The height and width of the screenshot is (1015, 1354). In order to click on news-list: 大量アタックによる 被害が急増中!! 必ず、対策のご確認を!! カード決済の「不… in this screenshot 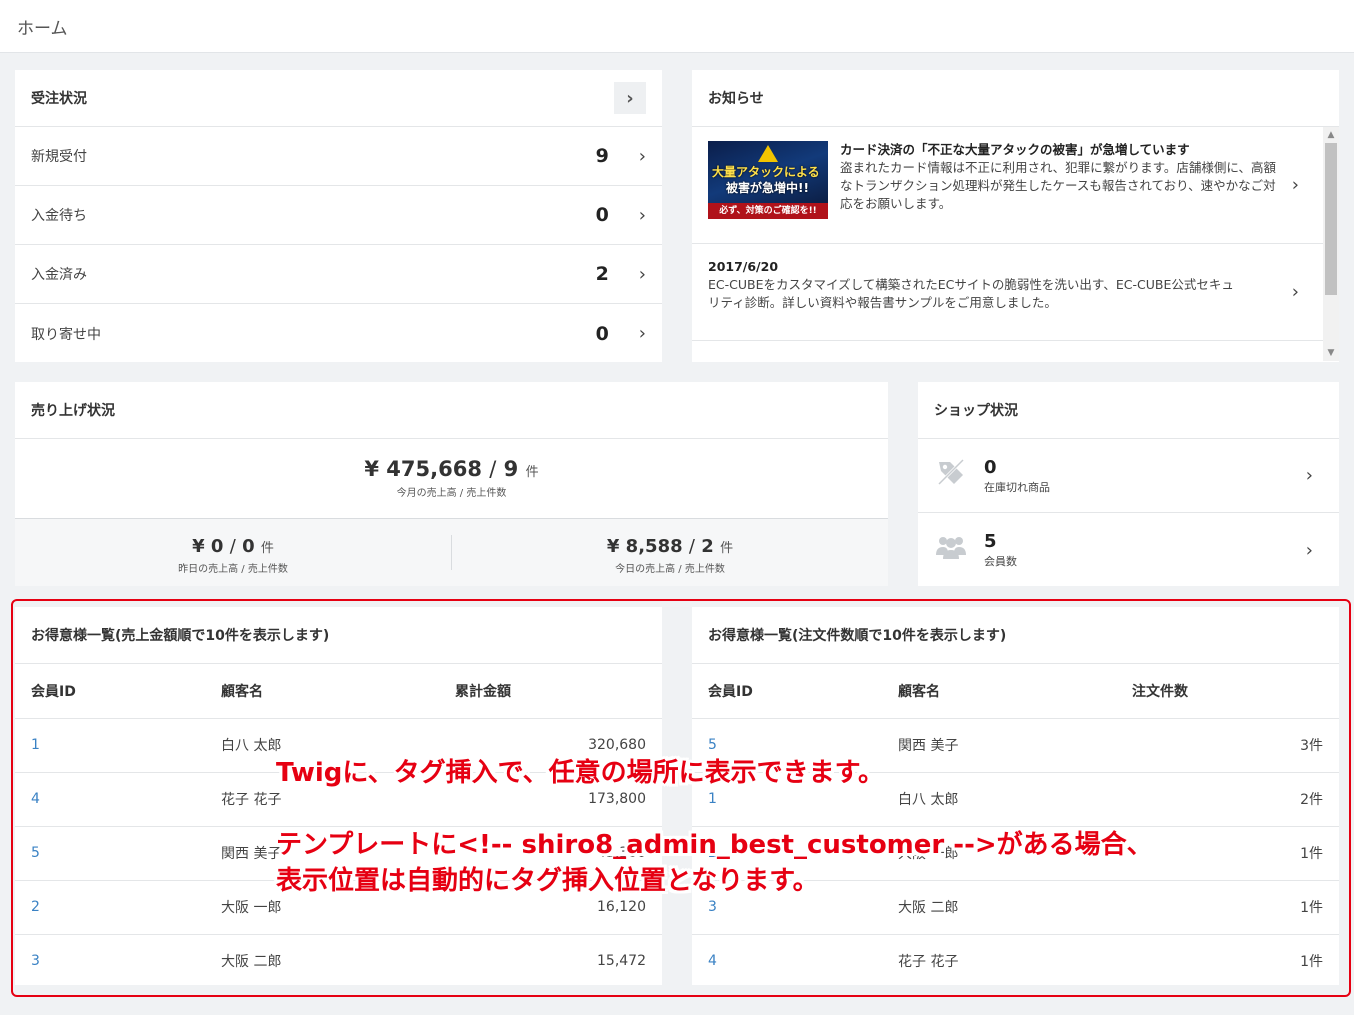, I will do `click(1015, 244)`.